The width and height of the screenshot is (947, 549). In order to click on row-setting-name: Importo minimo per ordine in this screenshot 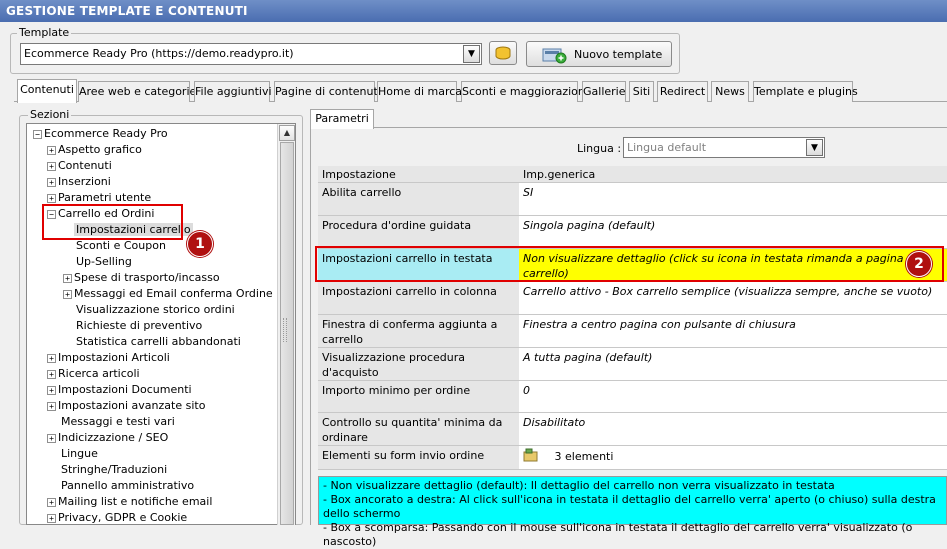, I will do `click(418, 396)`.